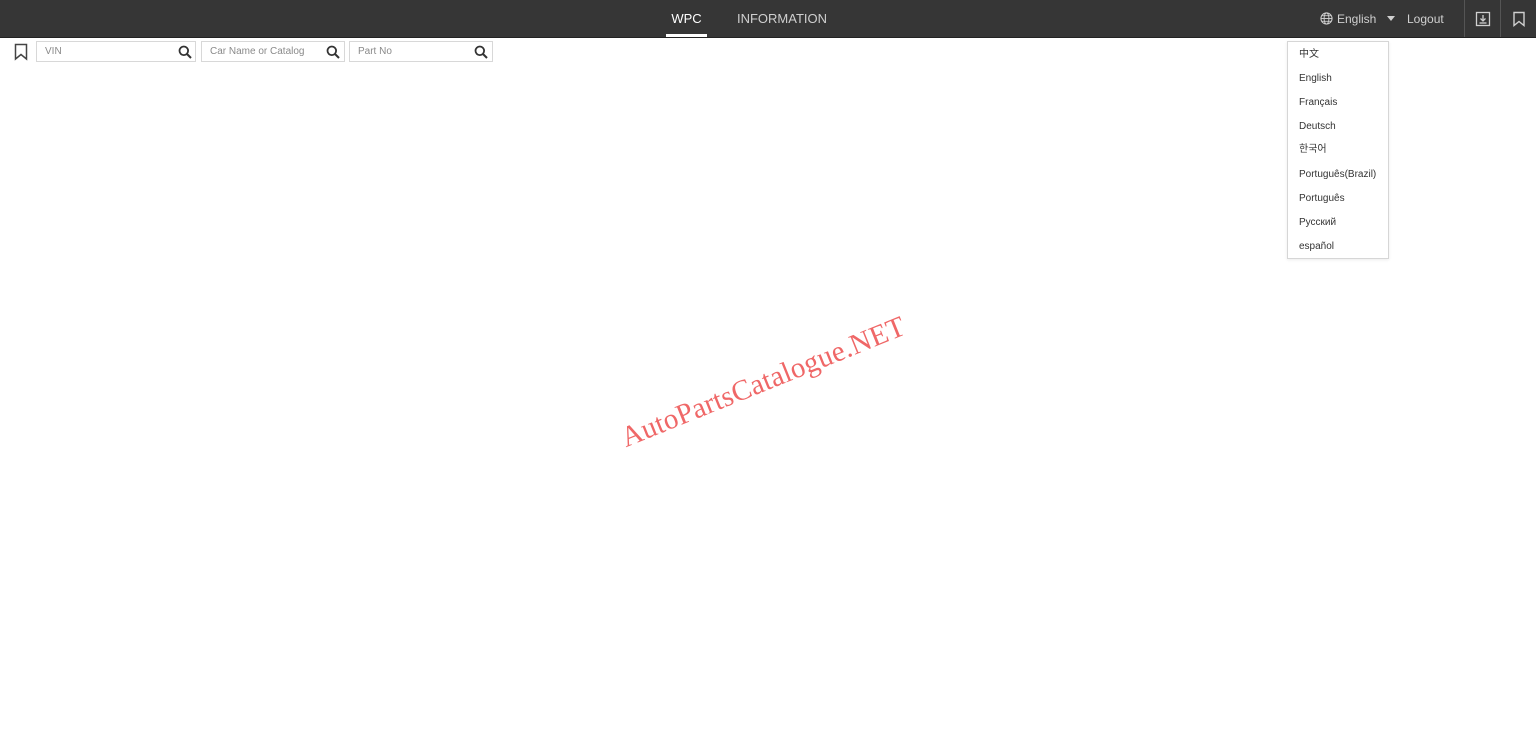  I want to click on language-selector: English, so click(1358, 18).